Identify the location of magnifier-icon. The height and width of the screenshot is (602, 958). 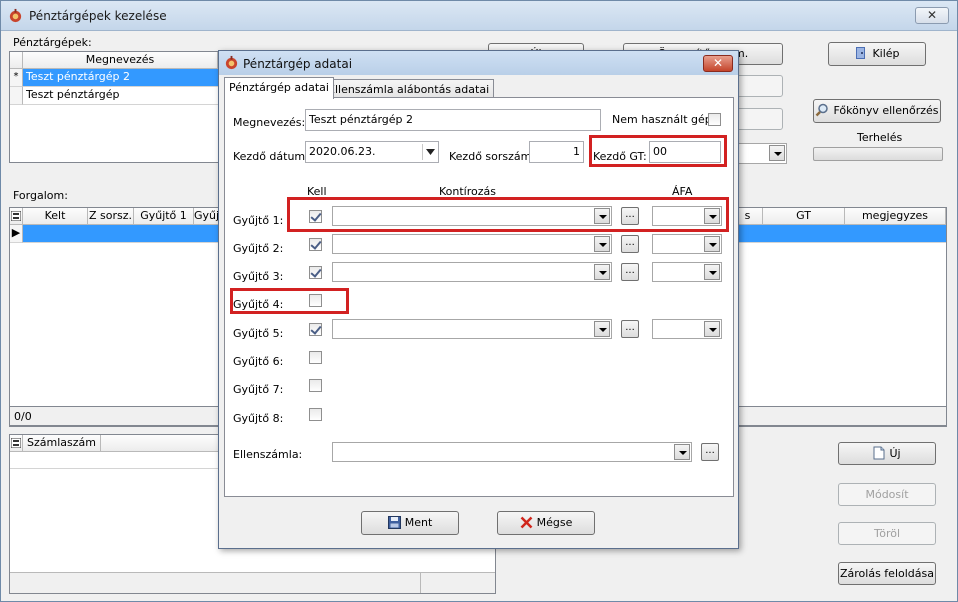
(822, 110).